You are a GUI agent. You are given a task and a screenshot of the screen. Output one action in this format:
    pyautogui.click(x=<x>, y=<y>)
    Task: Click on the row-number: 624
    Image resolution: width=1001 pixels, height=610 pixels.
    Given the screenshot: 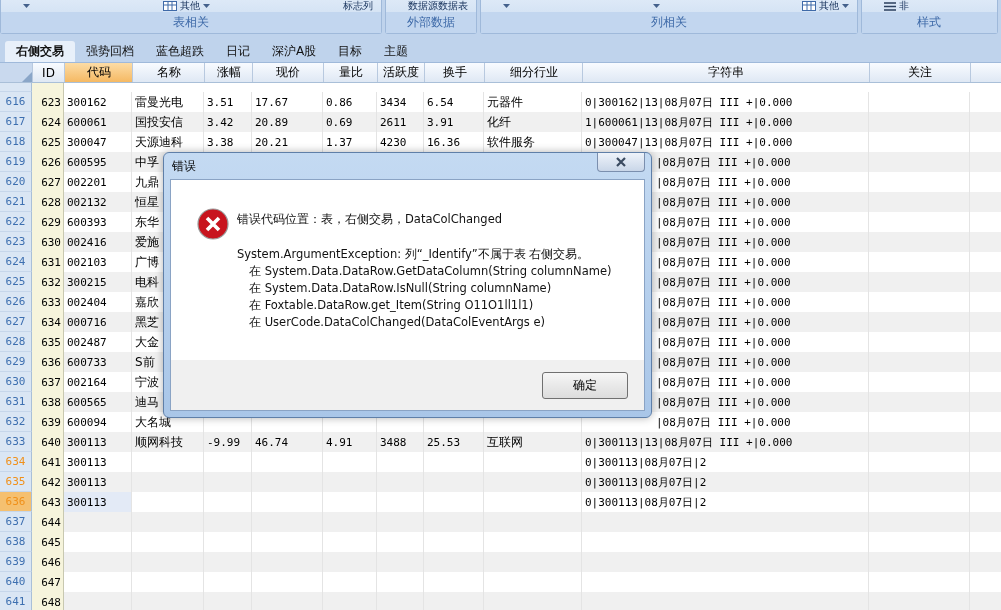 What is the action you would take?
    pyautogui.click(x=16, y=262)
    